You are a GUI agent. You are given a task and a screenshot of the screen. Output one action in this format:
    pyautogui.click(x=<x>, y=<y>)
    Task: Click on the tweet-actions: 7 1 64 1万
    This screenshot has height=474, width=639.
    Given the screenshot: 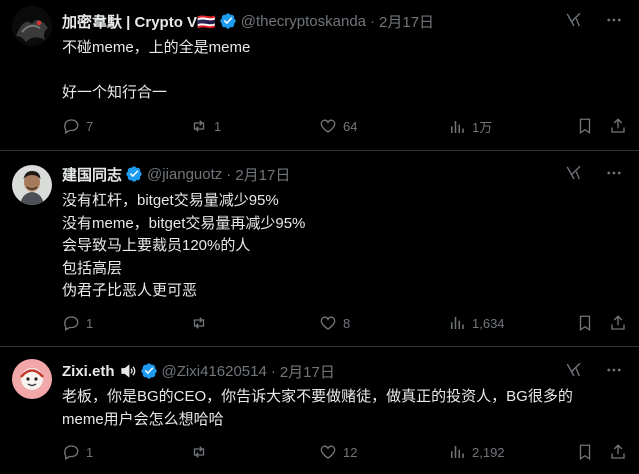 What is the action you would take?
    pyautogui.click(x=343, y=127)
    